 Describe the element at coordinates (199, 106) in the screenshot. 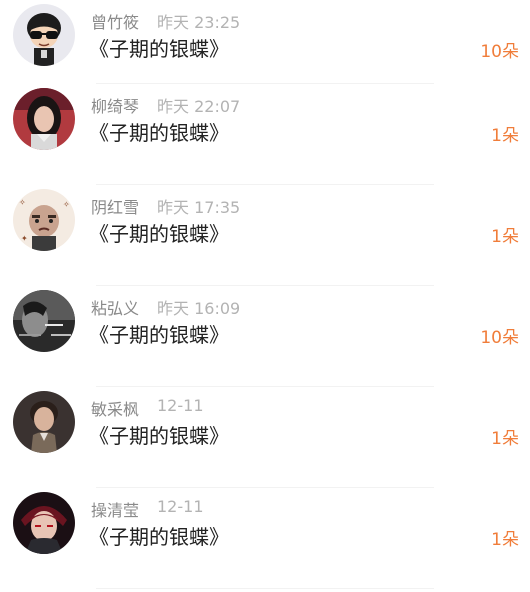

I see `send-time: 昨天 22:07` at that location.